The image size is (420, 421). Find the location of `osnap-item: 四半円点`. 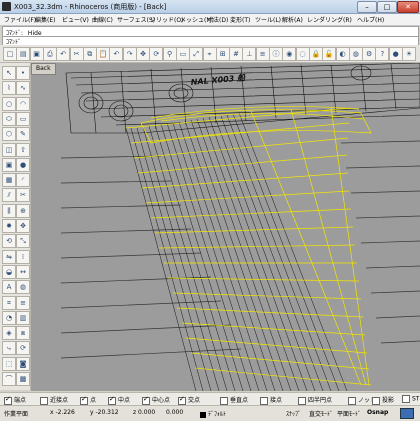

osnap-item: 四半円点 is located at coordinates (315, 400).